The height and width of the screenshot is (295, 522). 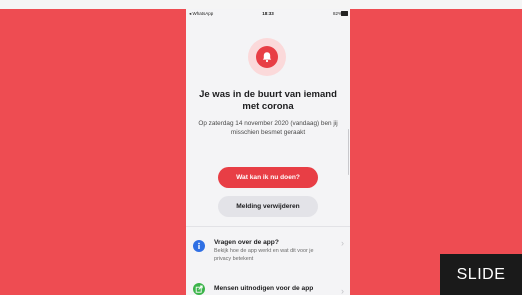 What do you see at coordinates (268, 177) in the screenshot?
I see `what-can-i-do-button: Wat kan ik nu doen?` at bounding box center [268, 177].